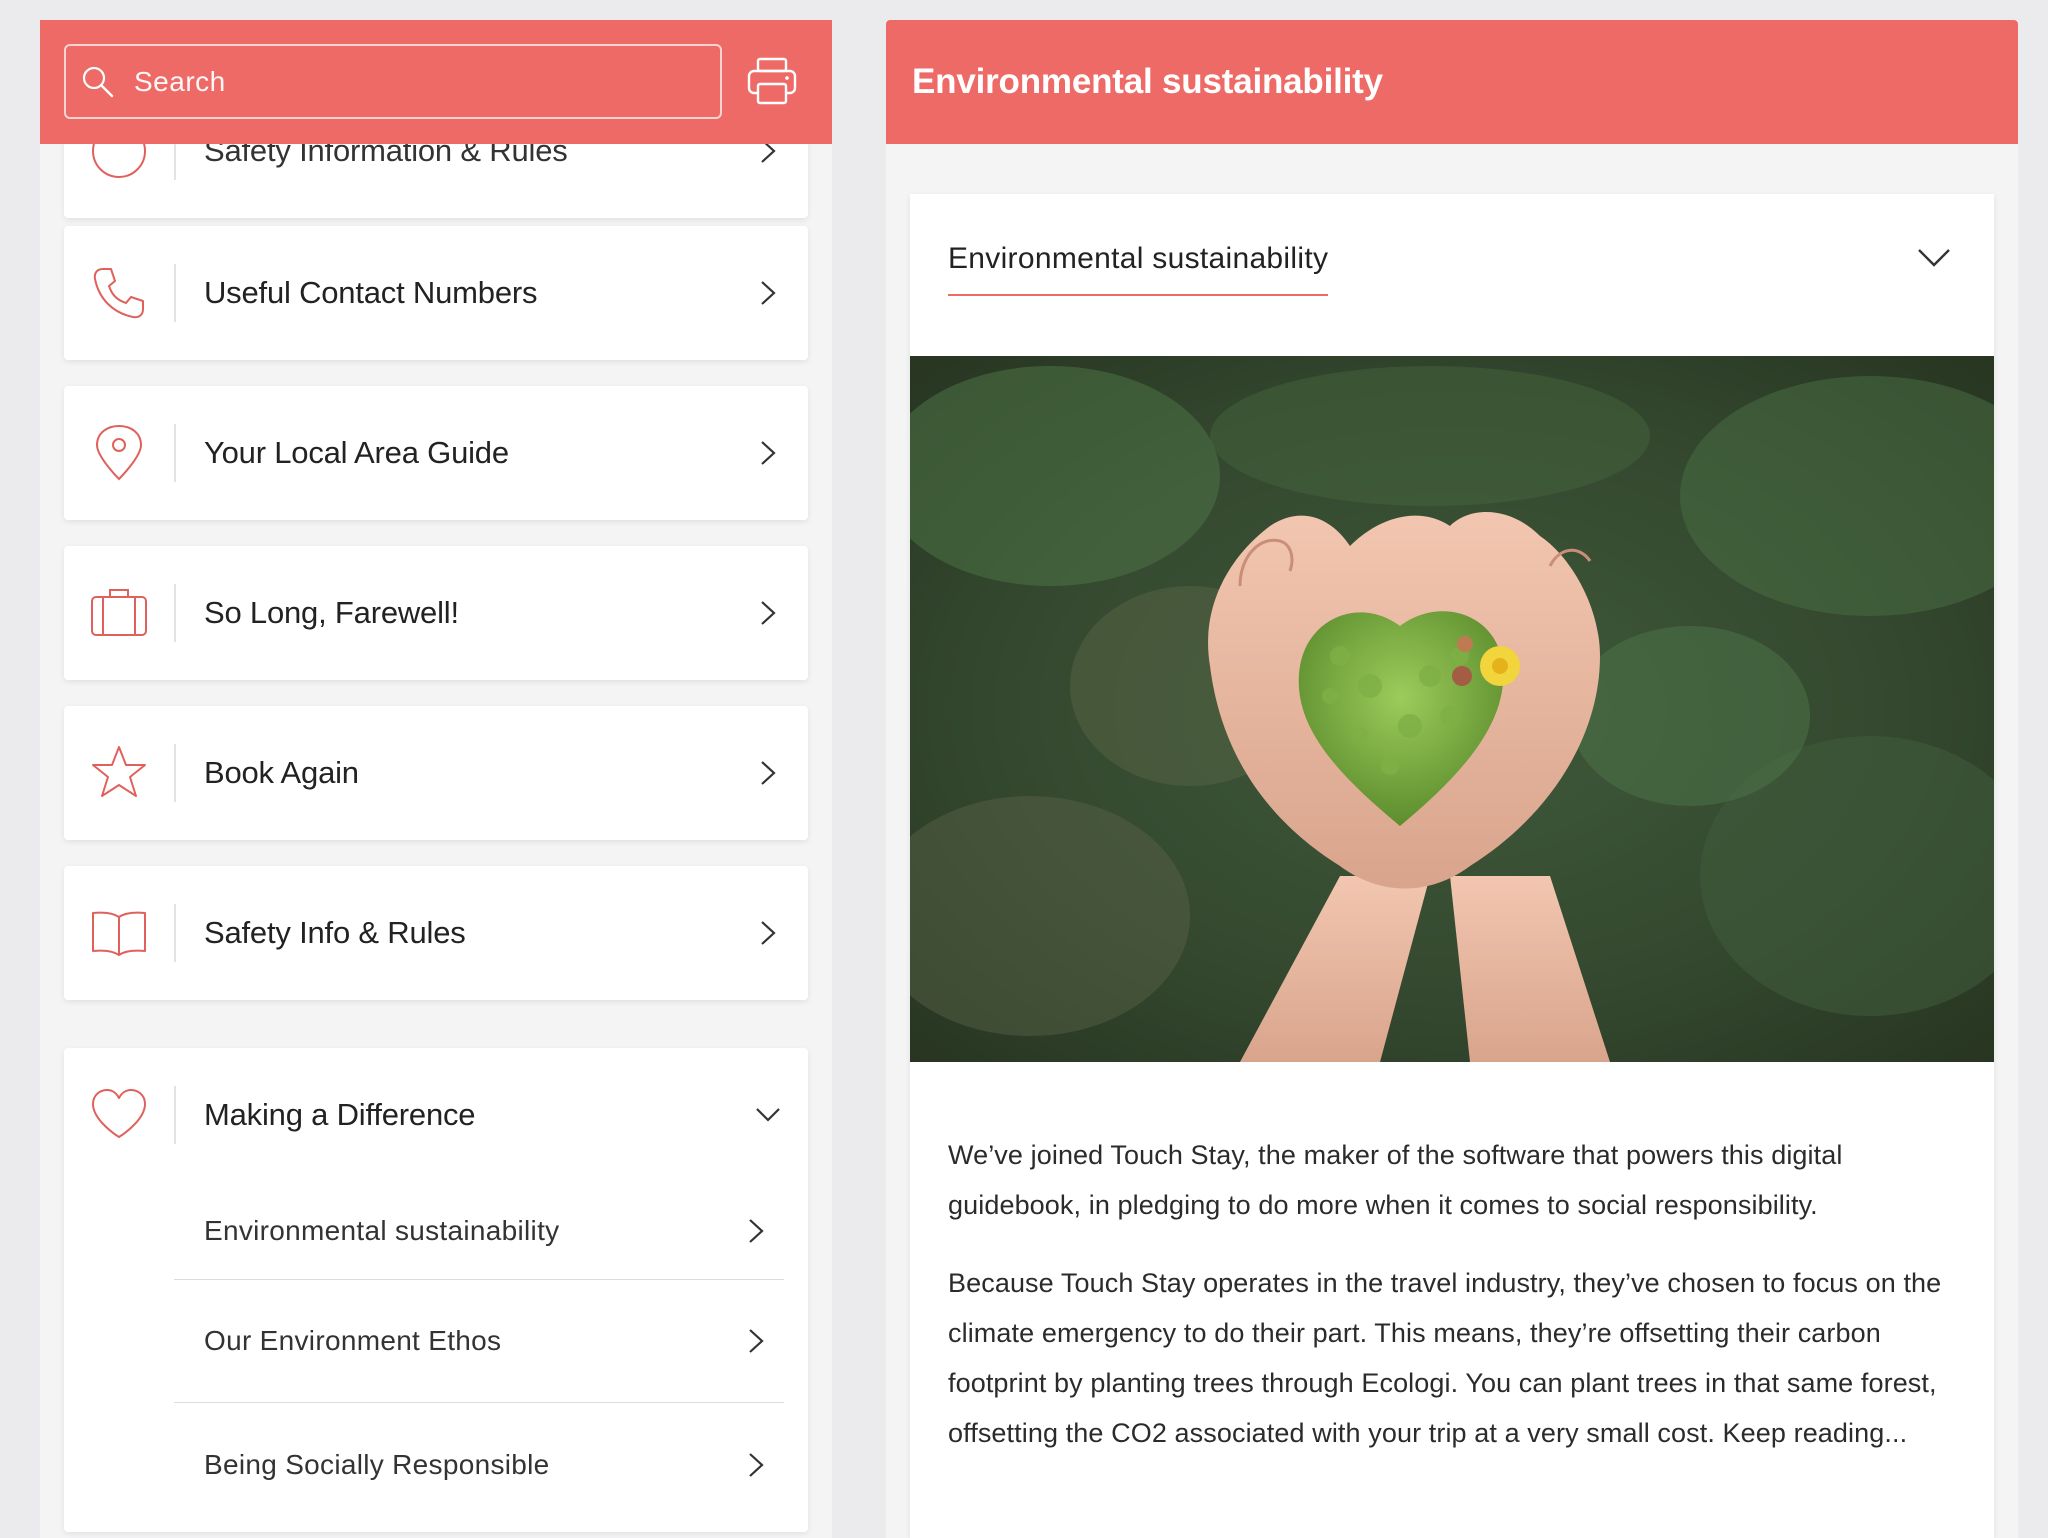 The height and width of the screenshot is (1538, 2048). I want to click on menu-card-label: Book Again, so click(281, 772).